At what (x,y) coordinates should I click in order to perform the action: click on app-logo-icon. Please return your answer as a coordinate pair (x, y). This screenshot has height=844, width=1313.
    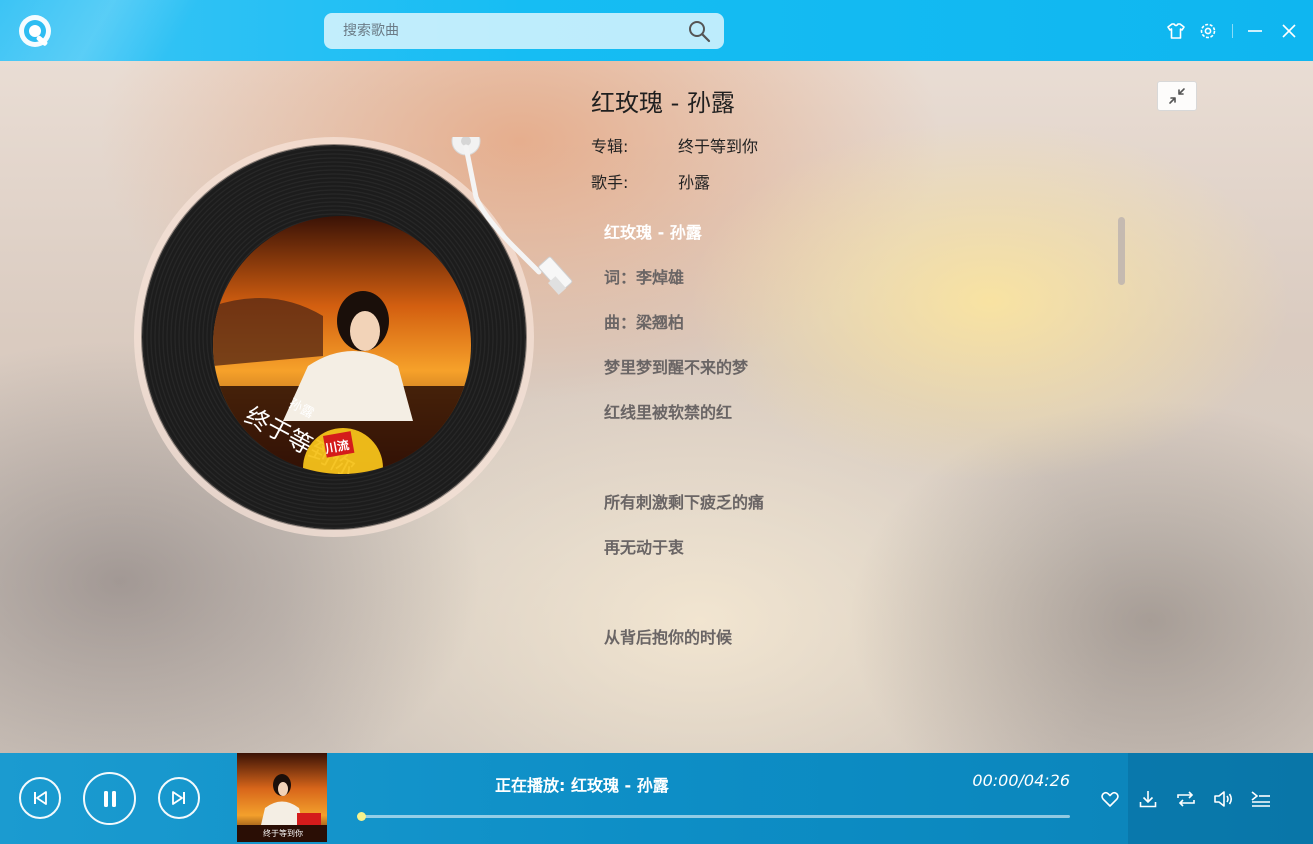
    Looking at the image, I should click on (35, 31).